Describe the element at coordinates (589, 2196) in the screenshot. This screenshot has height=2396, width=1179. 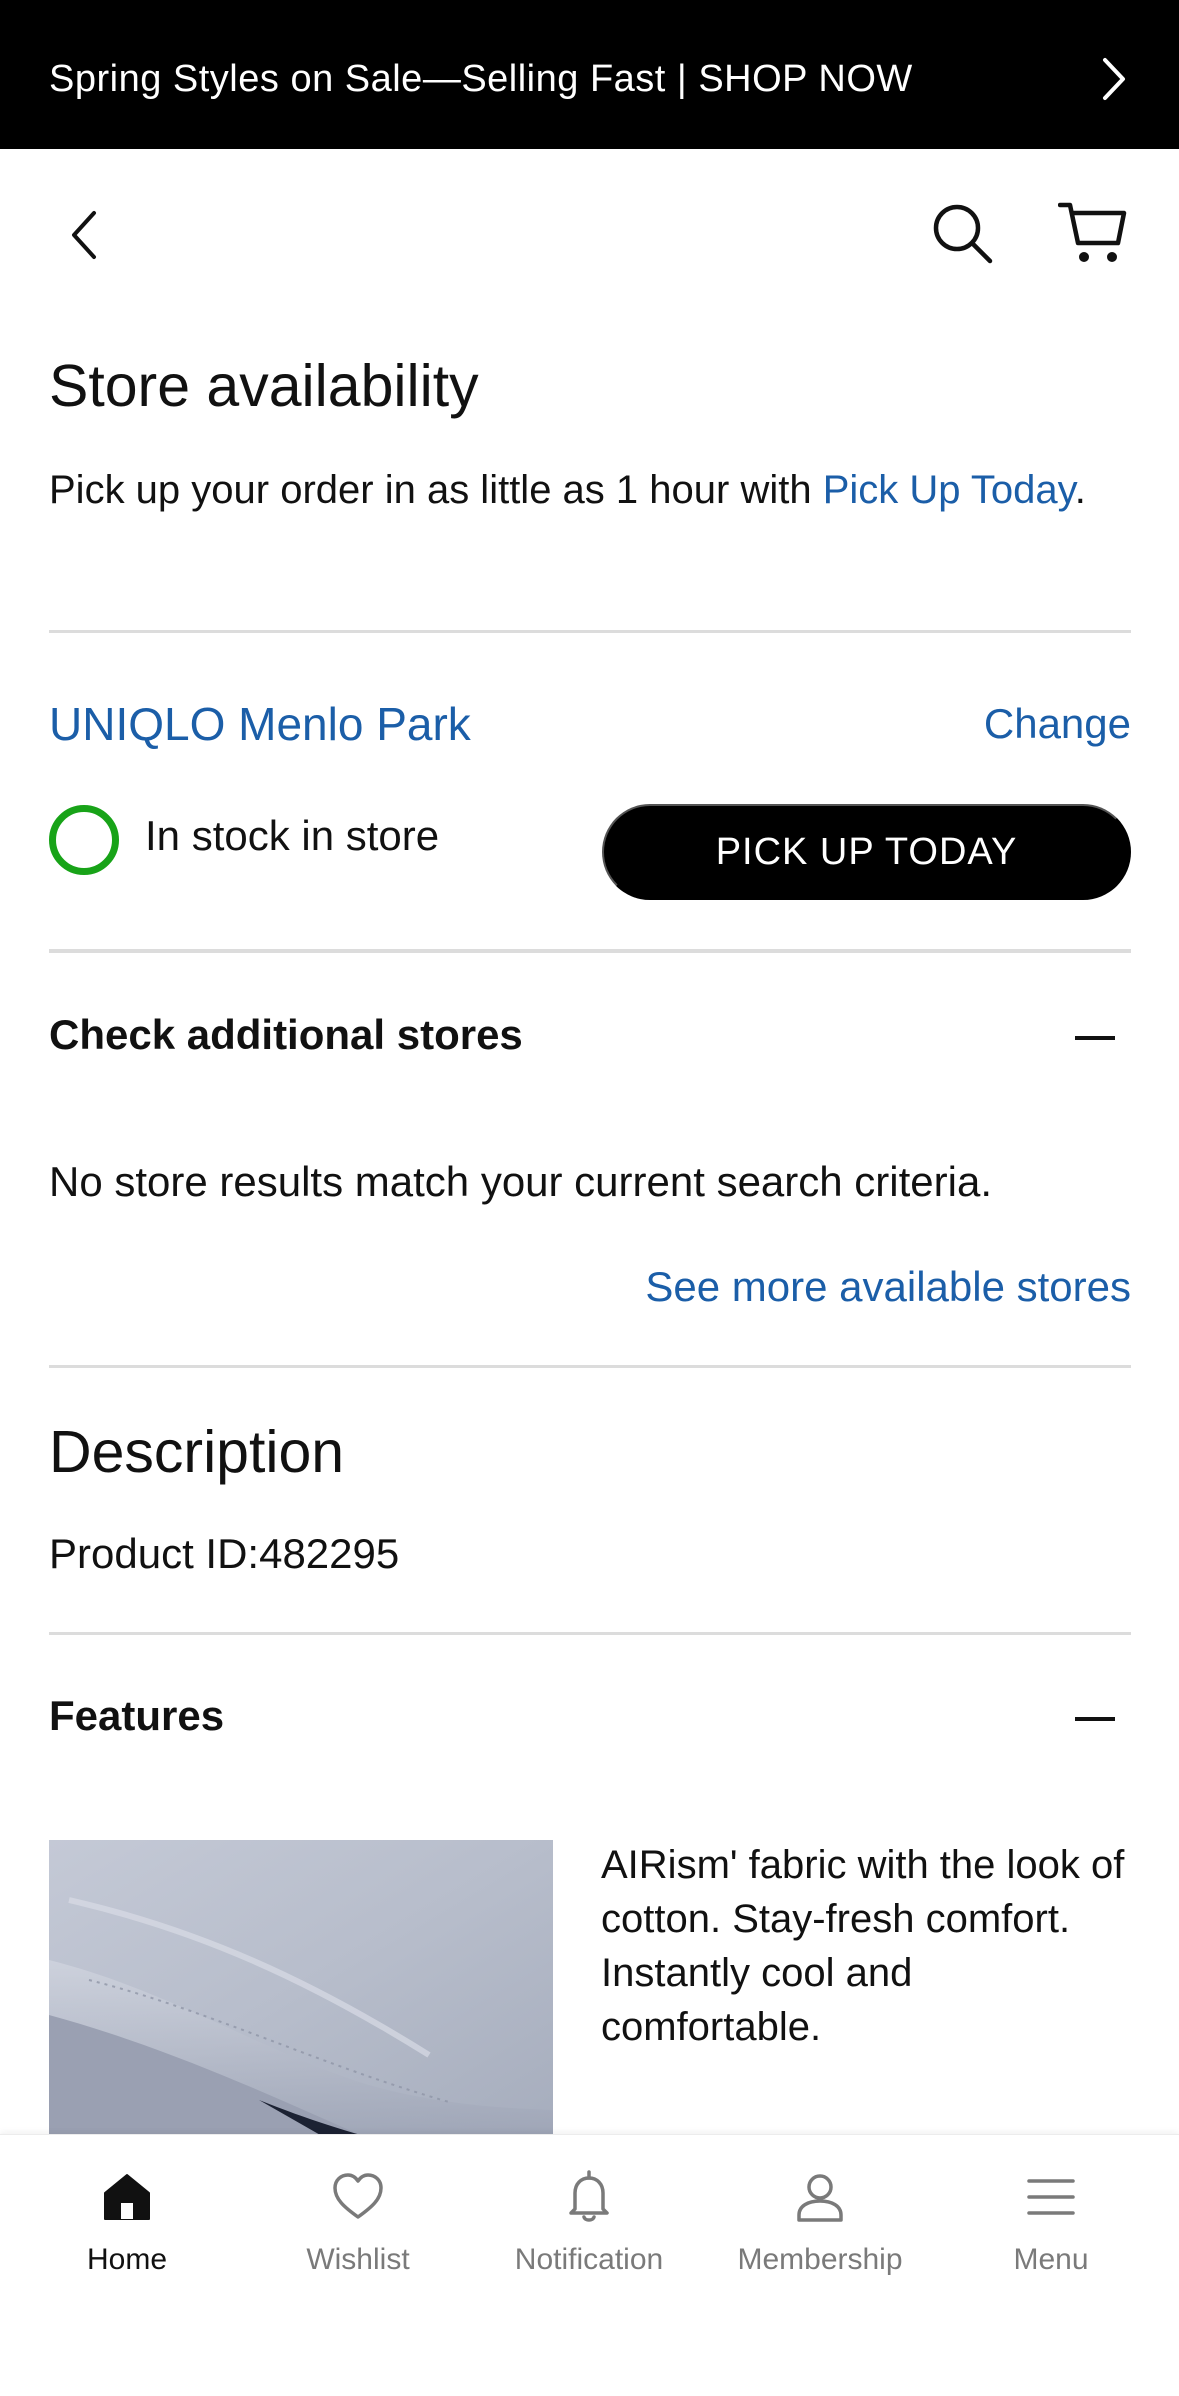
I see `bell-icon` at that location.